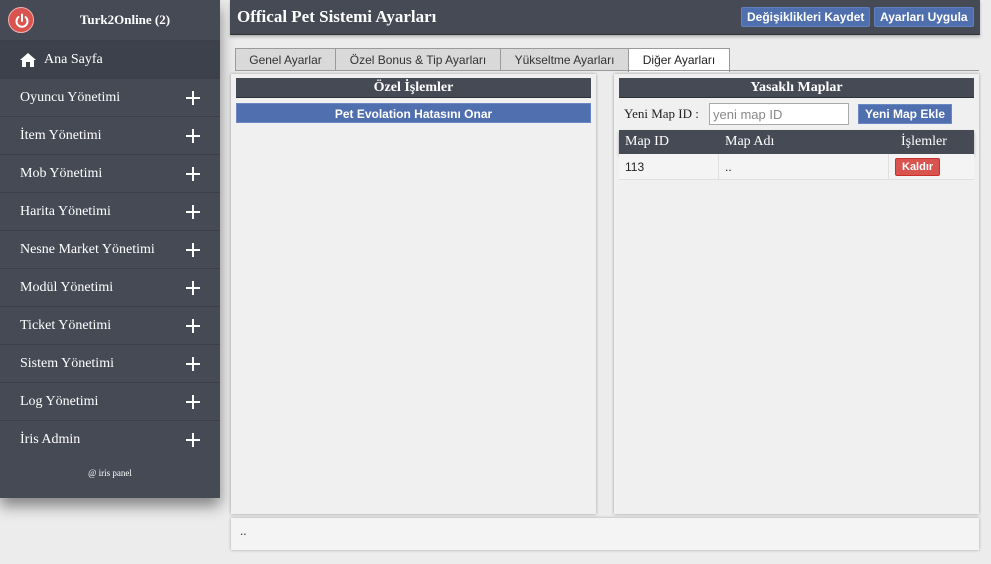  Describe the element at coordinates (66, 325) in the screenshot. I see `sidebar-item-label: Ticket Yönetimi` at that location.